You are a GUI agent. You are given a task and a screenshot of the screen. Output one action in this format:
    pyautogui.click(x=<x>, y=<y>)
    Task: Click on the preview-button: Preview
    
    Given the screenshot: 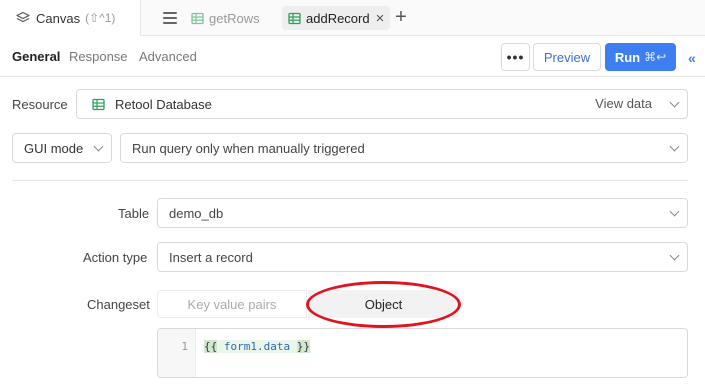 What is the action you would take?
    pyautogui.click(x=567, y=57)
    